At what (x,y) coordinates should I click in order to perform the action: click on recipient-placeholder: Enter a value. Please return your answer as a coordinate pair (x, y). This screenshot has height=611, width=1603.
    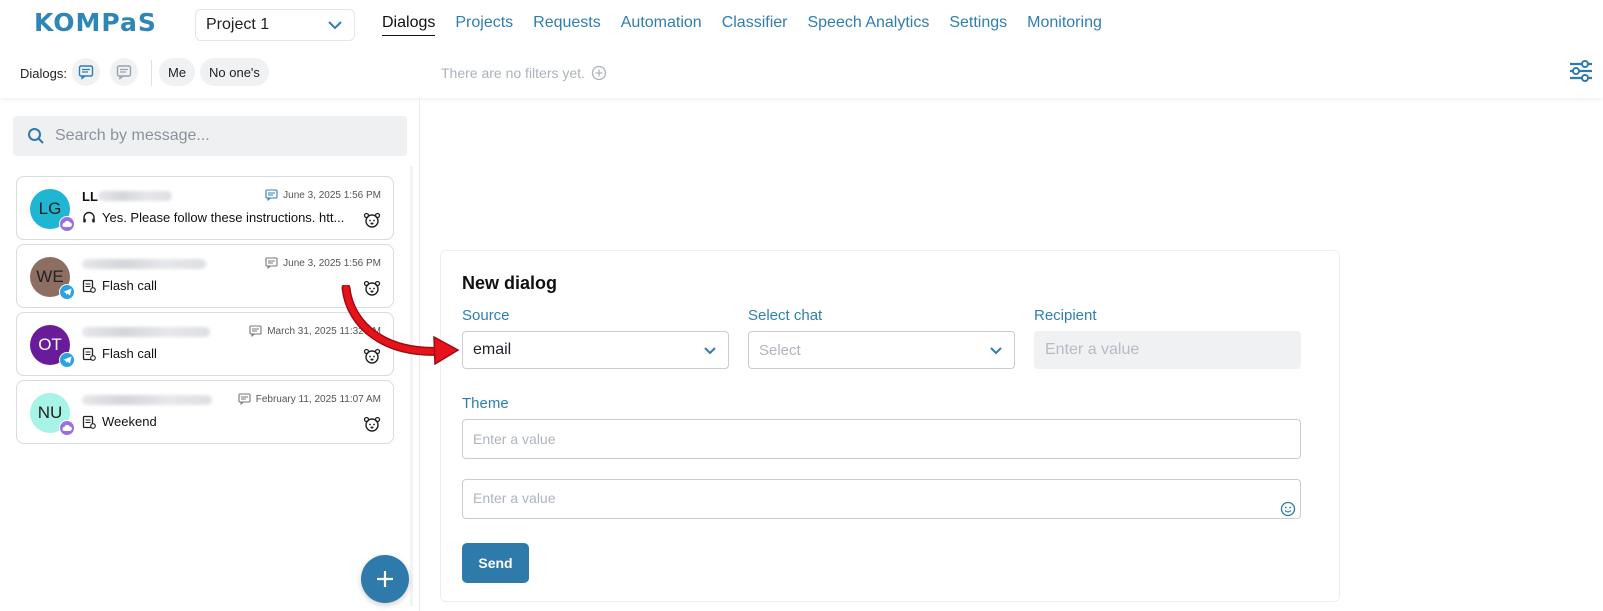
    Looking at the image, I should click on (1092, 349).